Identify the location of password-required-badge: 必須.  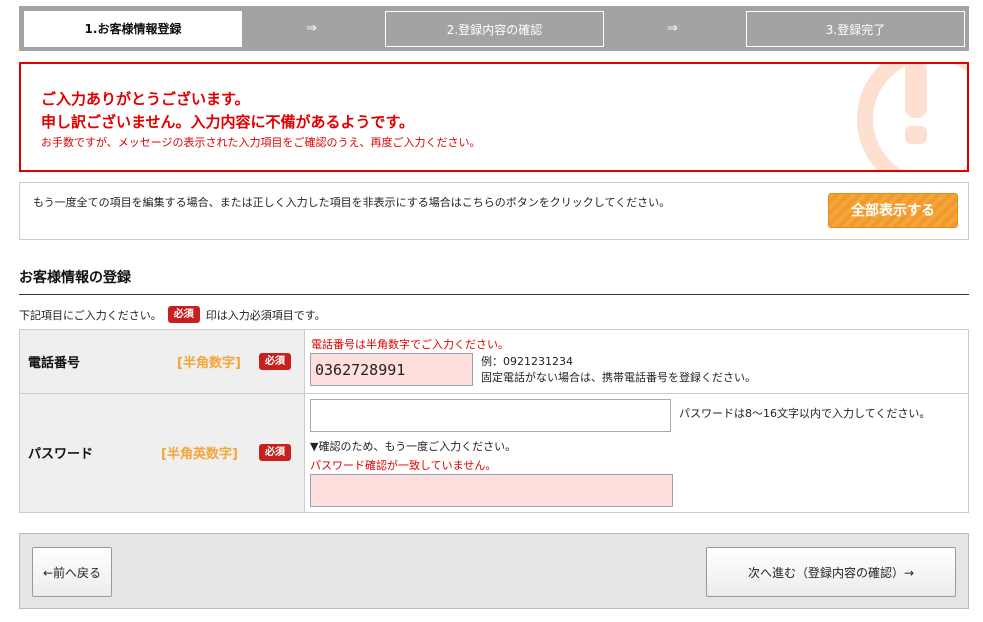
(275, 452).